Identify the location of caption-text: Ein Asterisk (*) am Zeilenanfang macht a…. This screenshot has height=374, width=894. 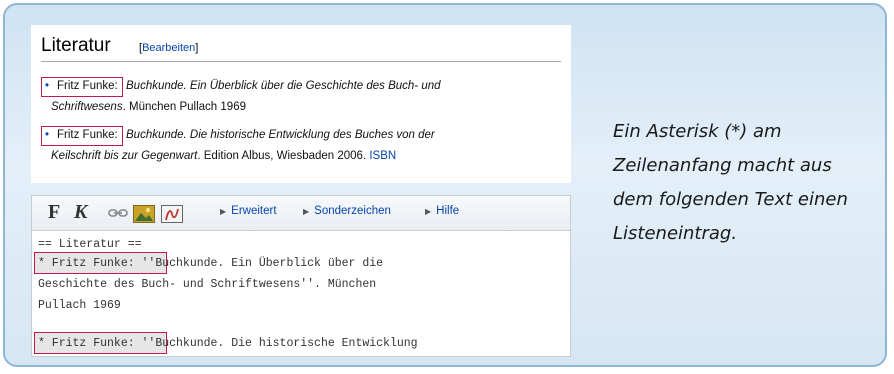
(730, 182).